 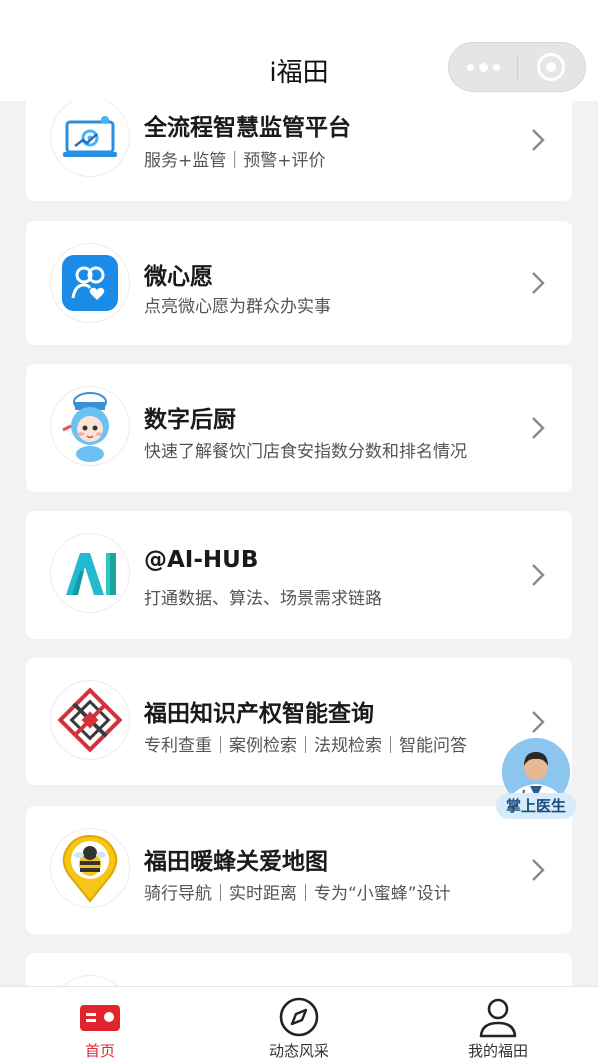 I want to click on service-subtitle: 点亮微心愿为群众办实事, so click(x=237, y=307).